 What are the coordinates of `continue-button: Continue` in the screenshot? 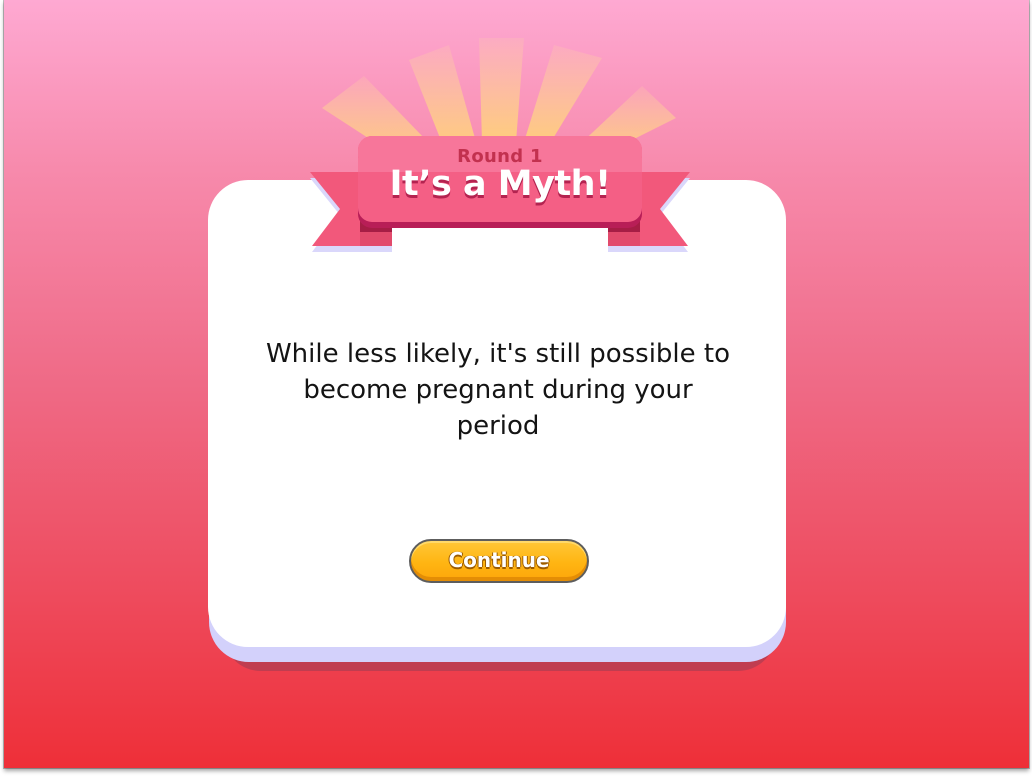 It's located at (499, 561).